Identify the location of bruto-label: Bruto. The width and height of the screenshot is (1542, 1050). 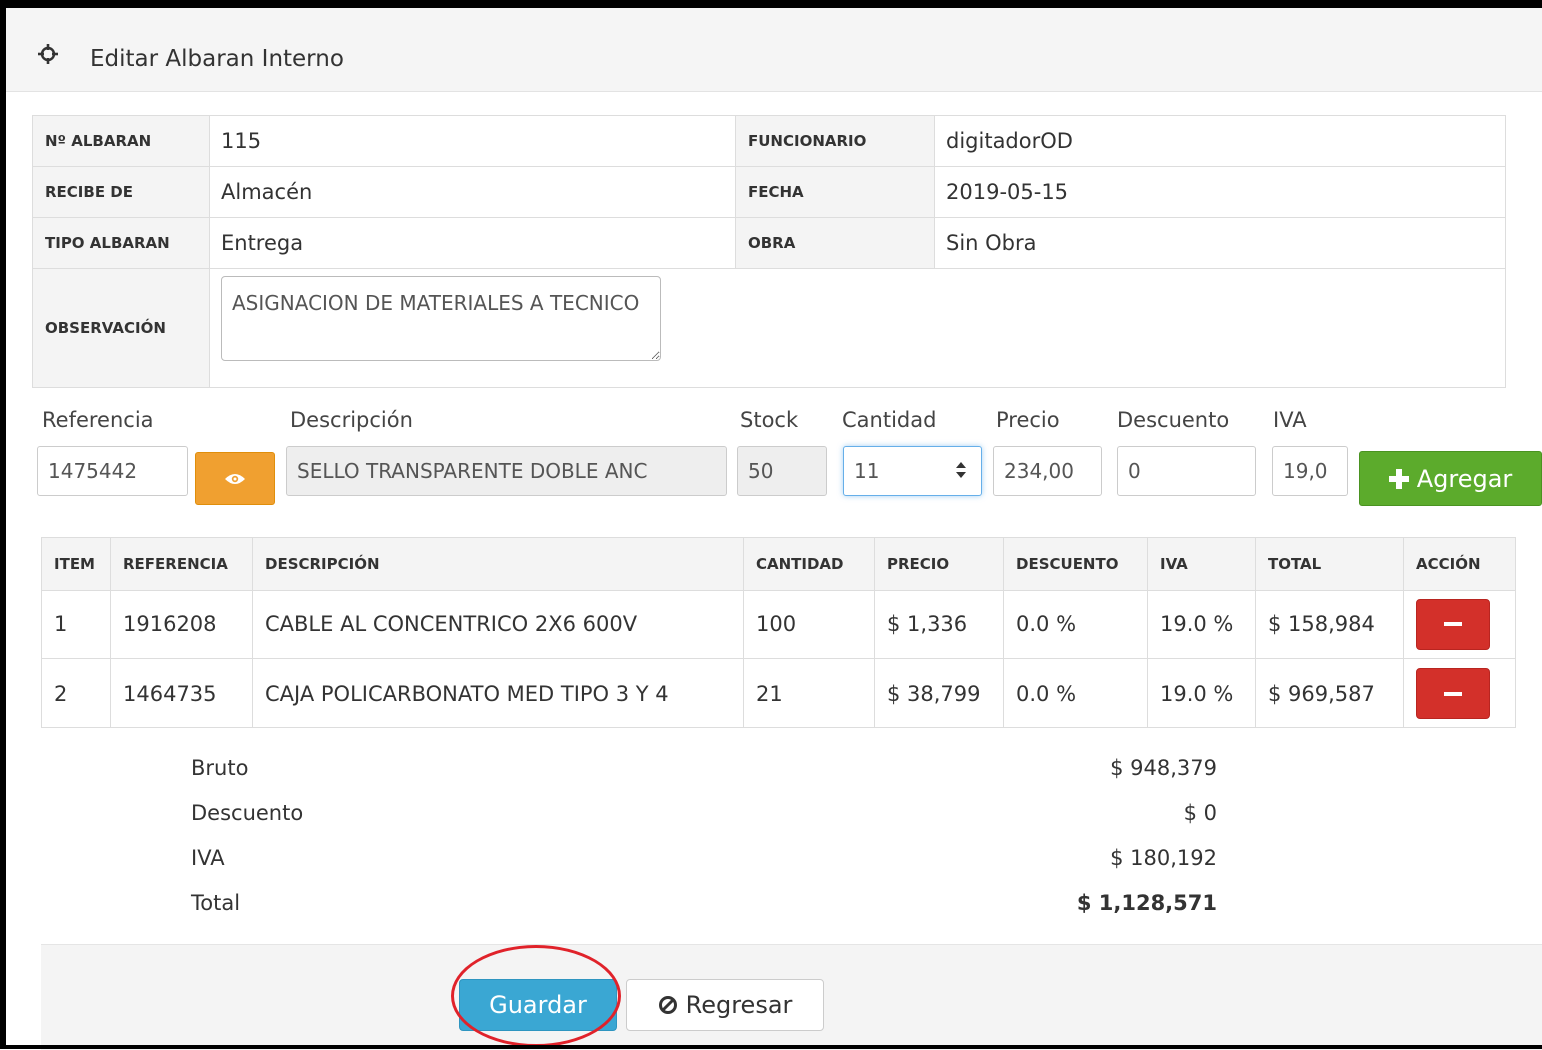
(220, 768).